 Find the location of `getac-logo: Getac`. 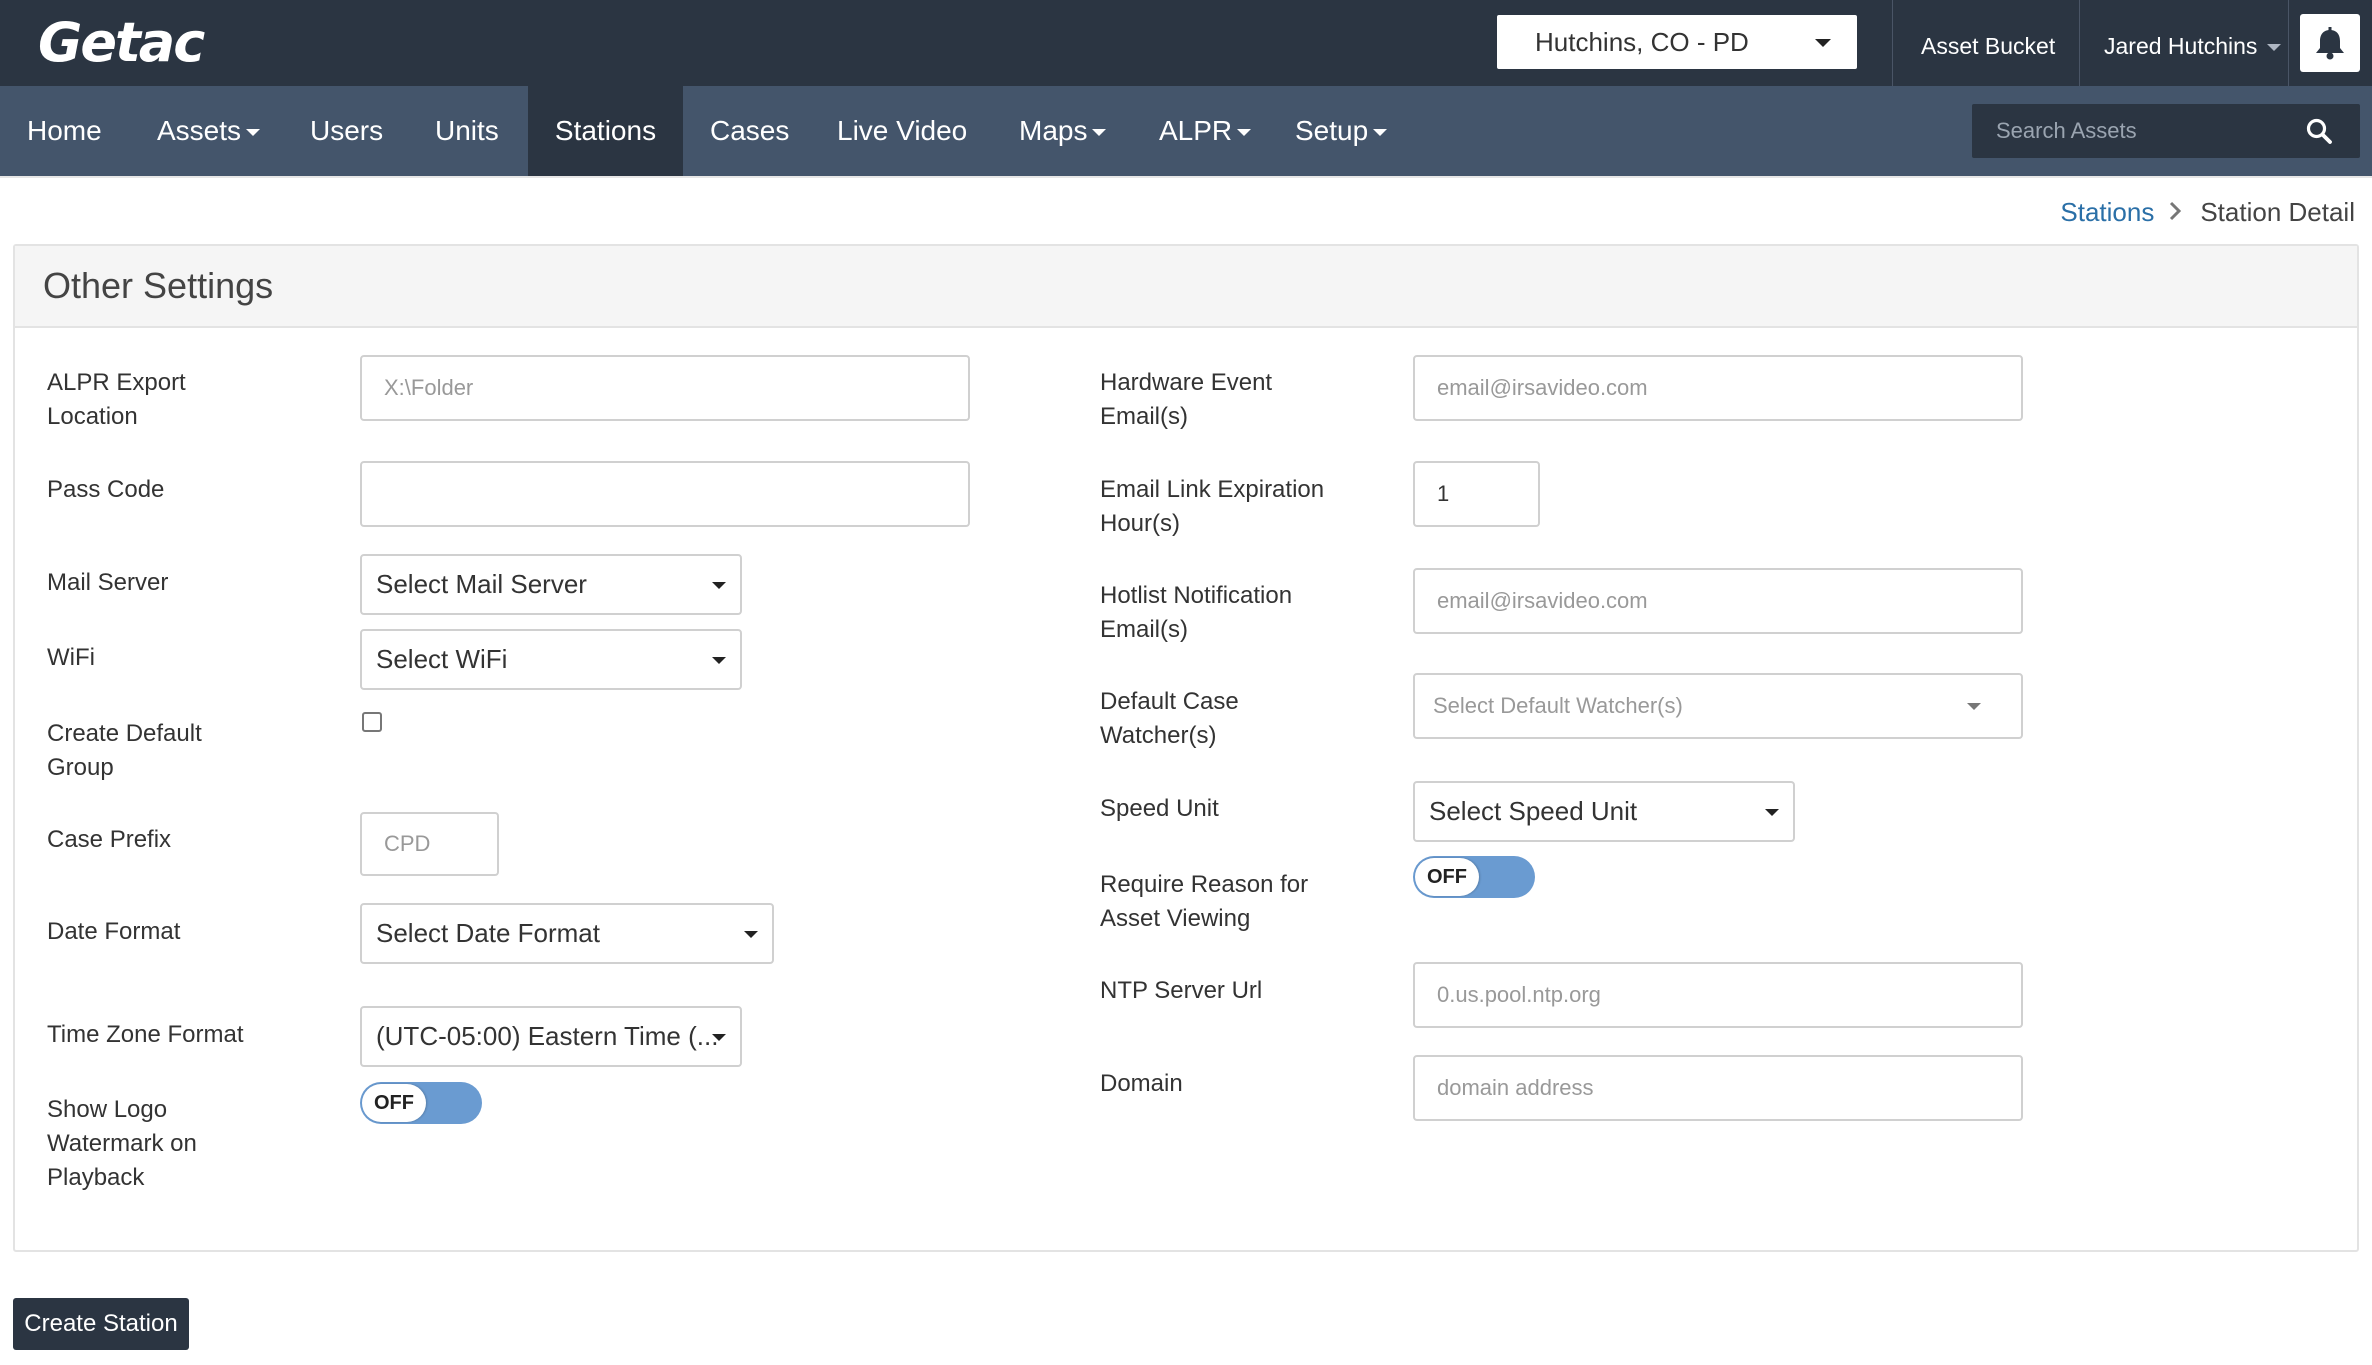

getac-logo: Getac is located at coordinates (121, 43).